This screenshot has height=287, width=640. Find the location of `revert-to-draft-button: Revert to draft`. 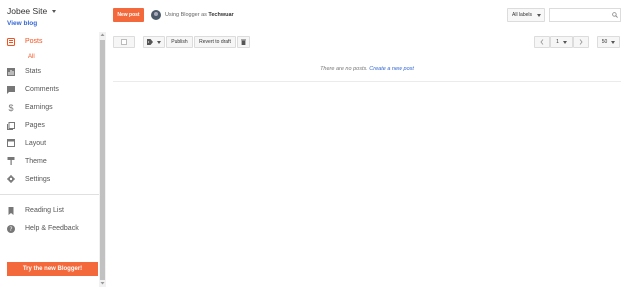

revert-to-draft-button: Revert to draft is located at coordinates (215, 42).